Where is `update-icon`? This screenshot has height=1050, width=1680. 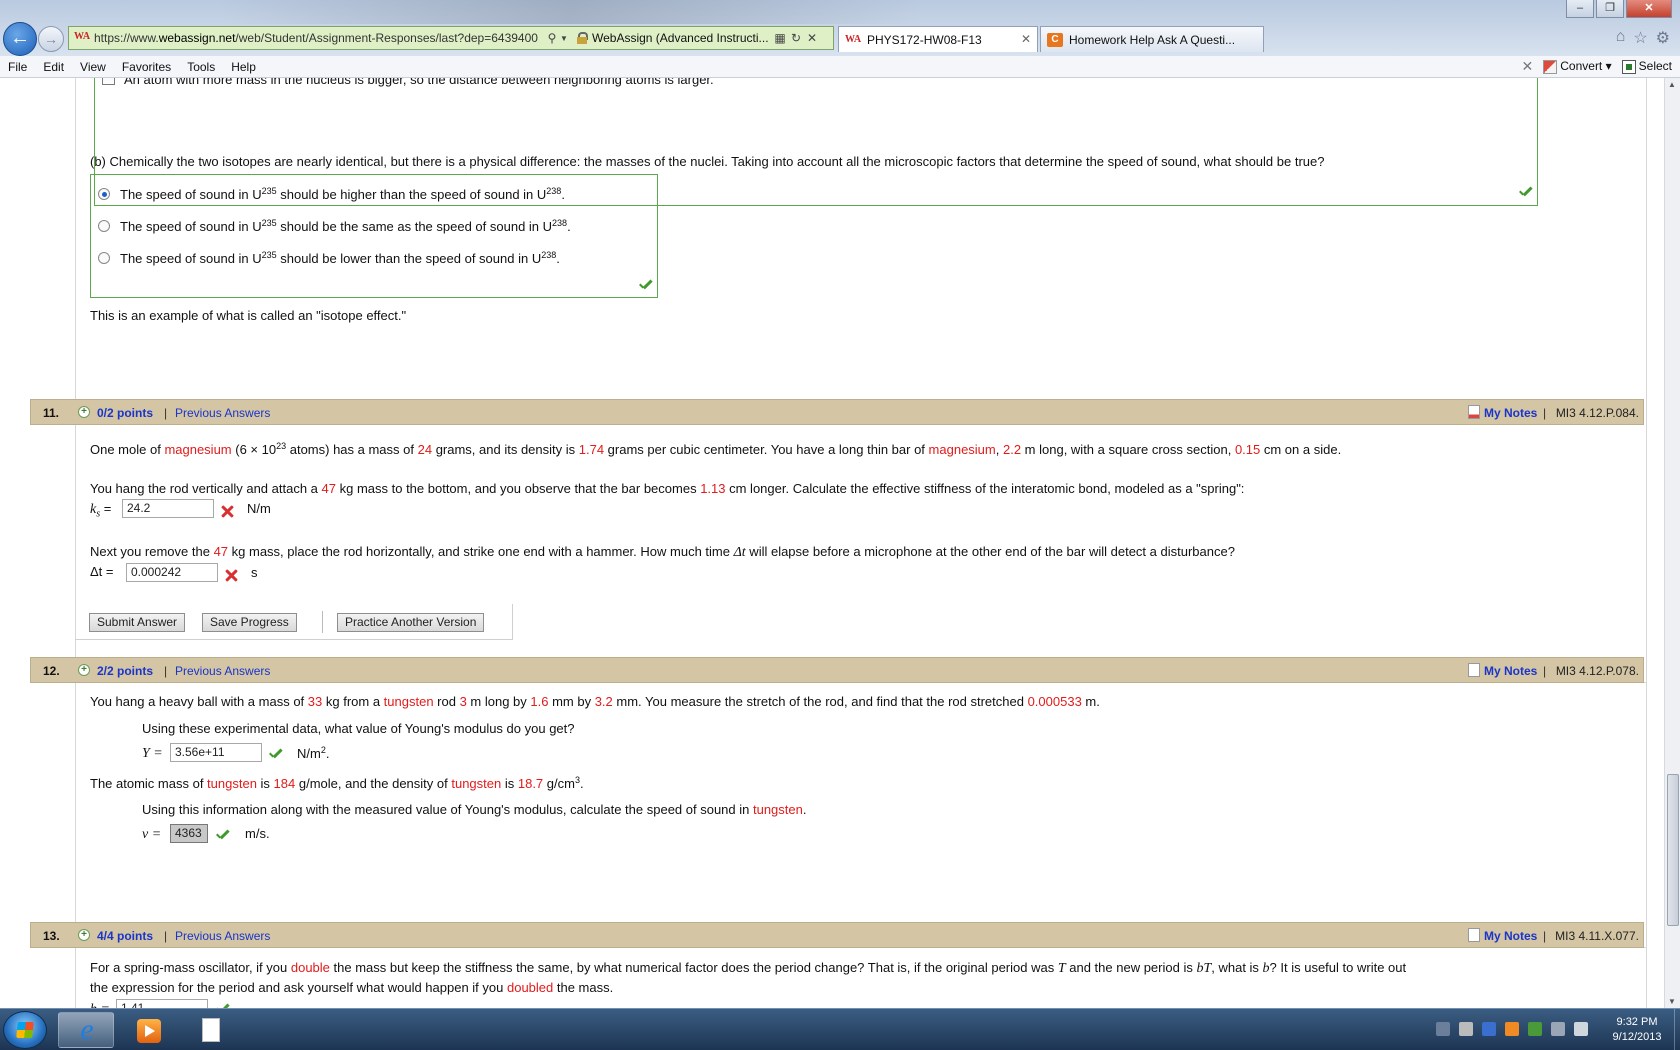 update-icon is located at coordinates (1512, 1029).